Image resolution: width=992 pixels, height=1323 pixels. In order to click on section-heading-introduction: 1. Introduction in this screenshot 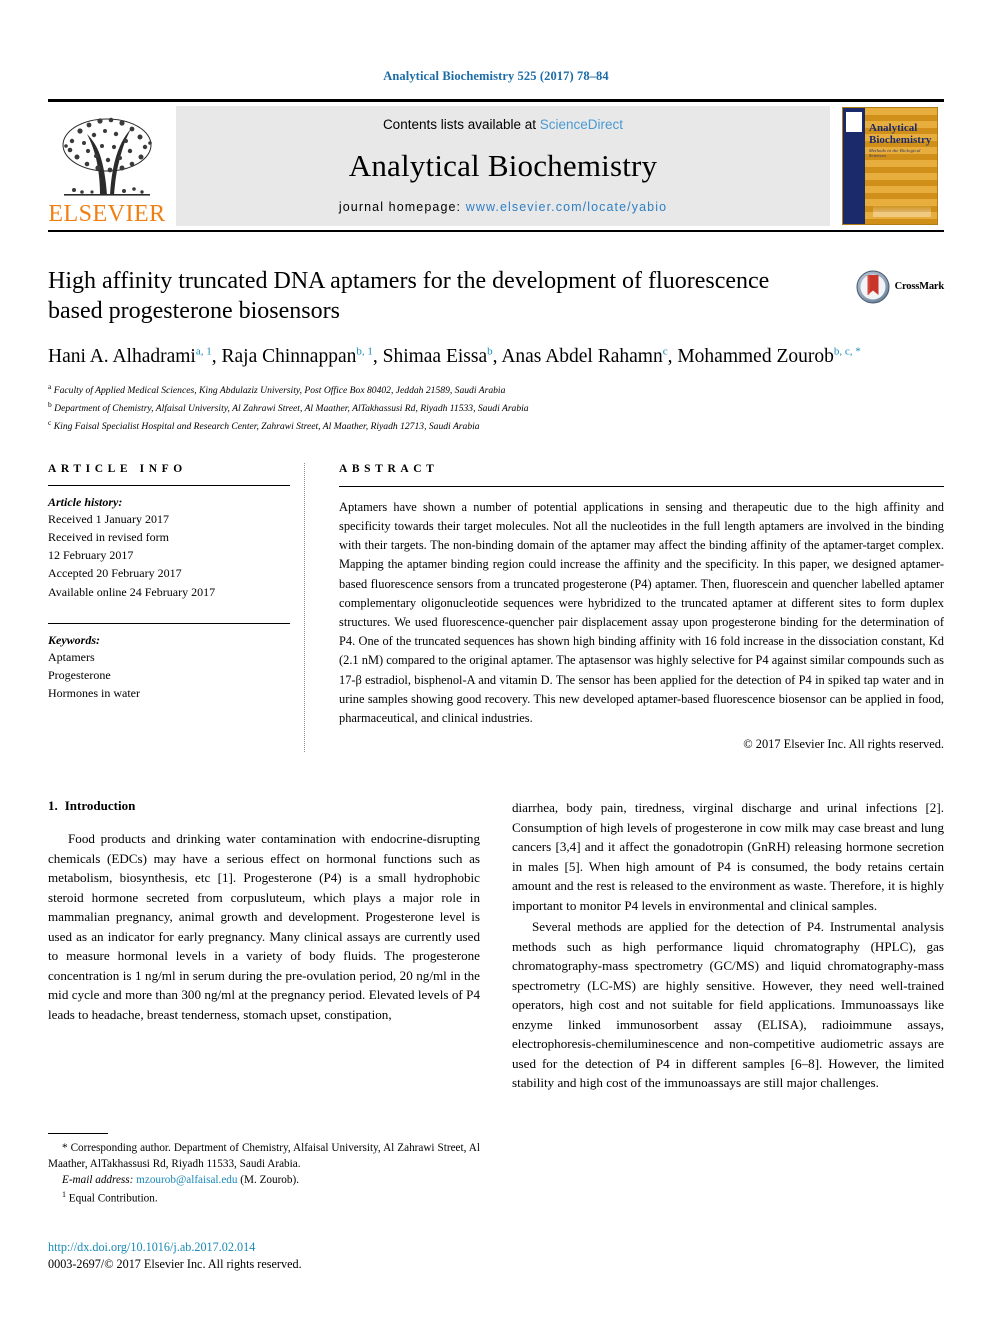, I will do `click(264, 806)`.